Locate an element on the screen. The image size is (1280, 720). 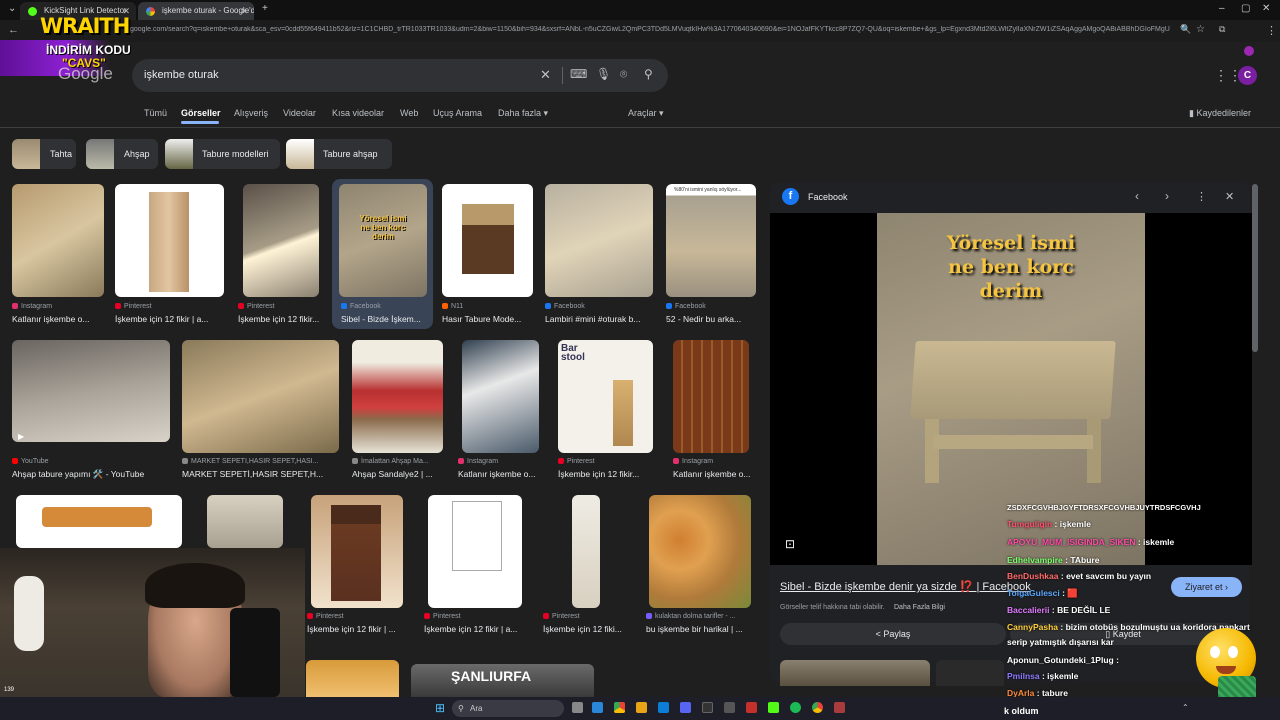
tab-flights: Uçuş Arama is located at coordinates (457, 113).